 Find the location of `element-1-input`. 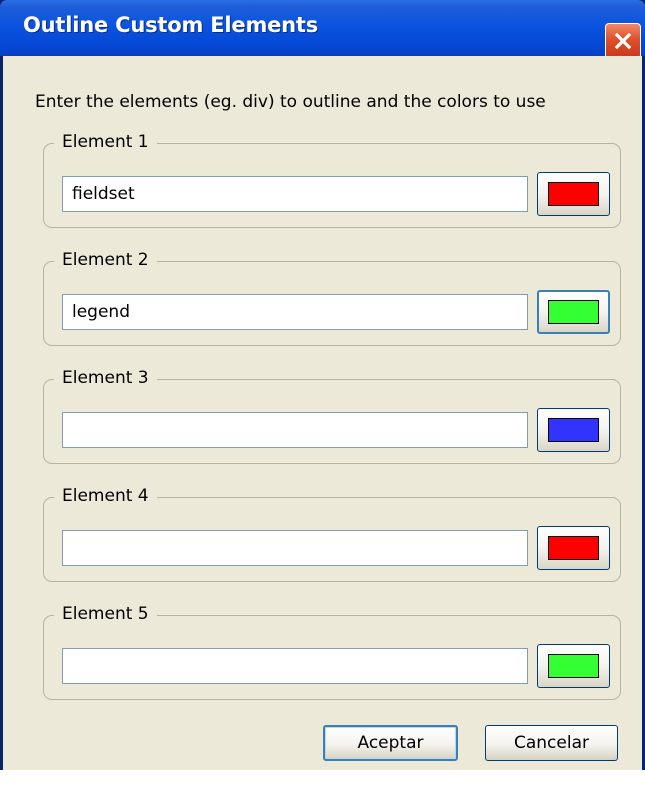

element-1-input is located at coordinates (295, 194).